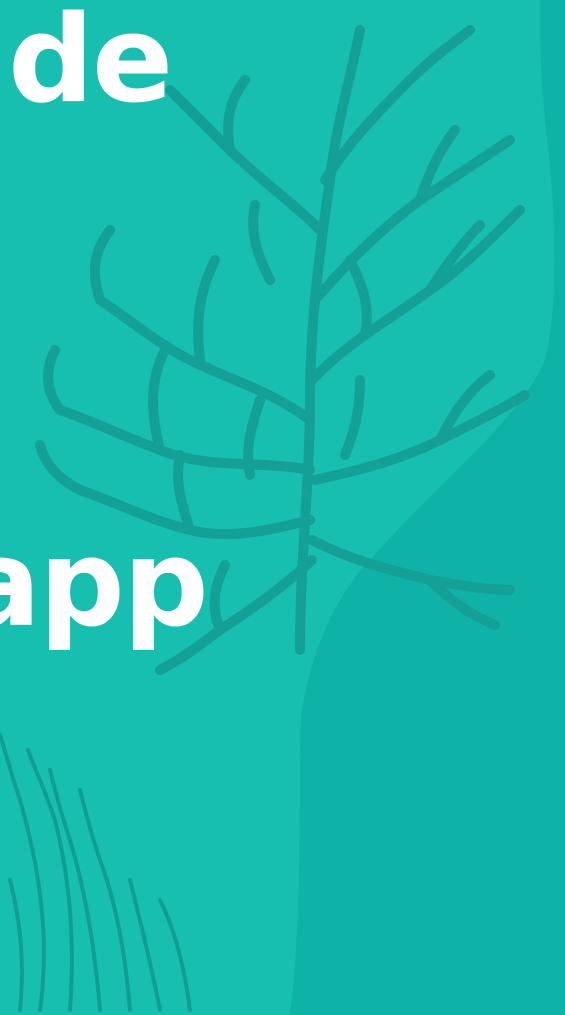 This screenshot has width=565, height=1015. What do you see at coordinates (90, 65) in the screenshot?
I see `headline-line-1: de` at bounding box center [90, 65].